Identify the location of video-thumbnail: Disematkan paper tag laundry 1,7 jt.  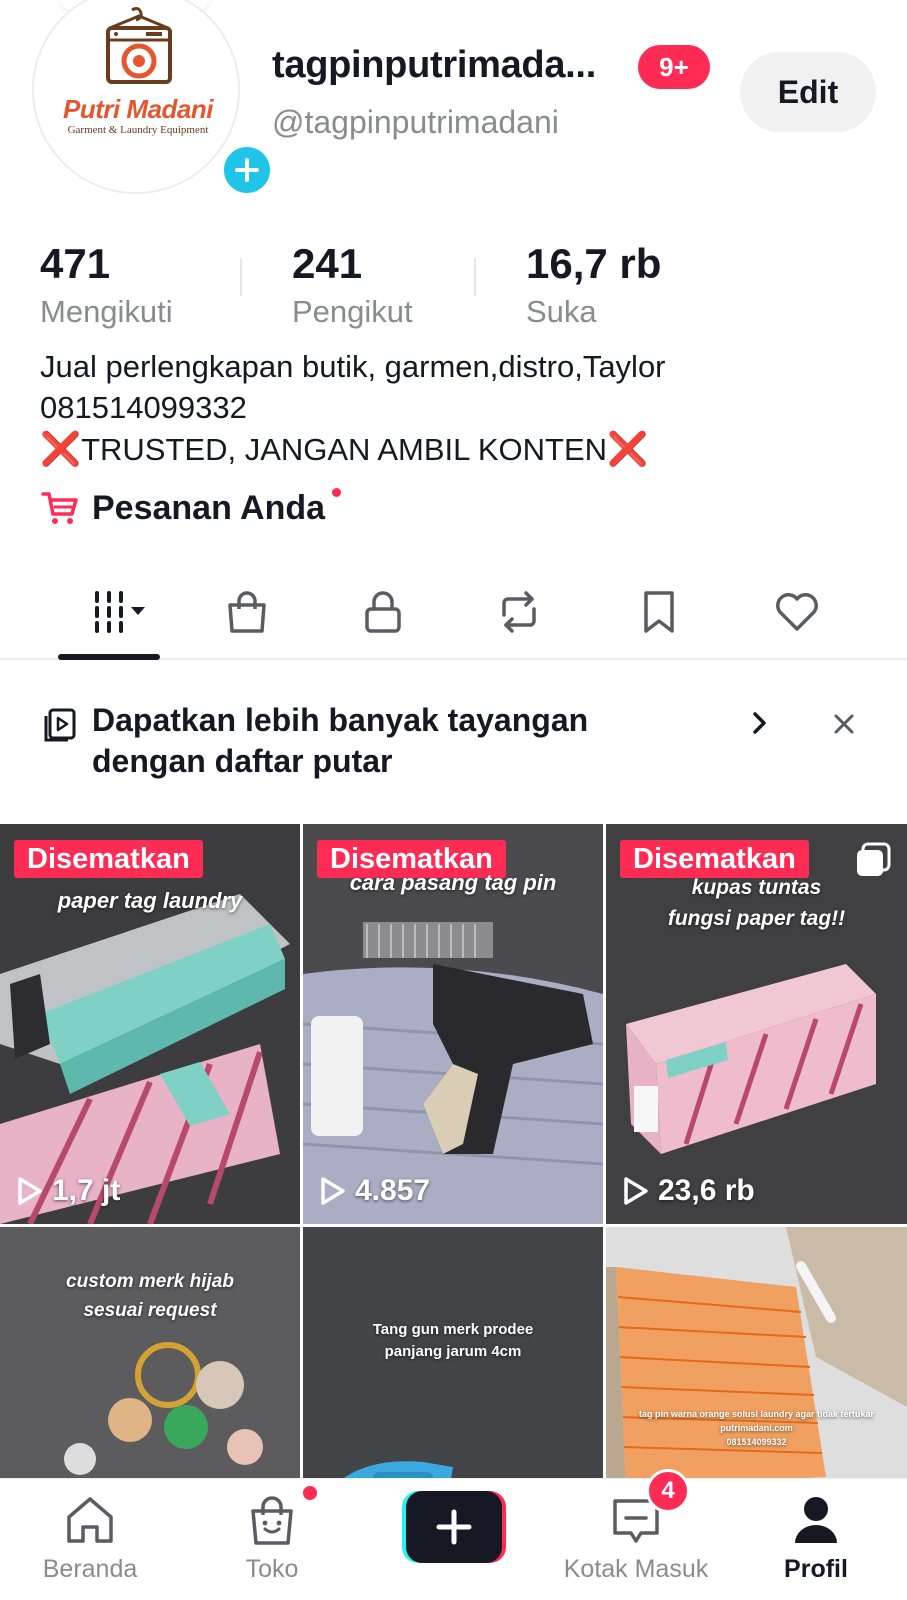
(150, 1024).